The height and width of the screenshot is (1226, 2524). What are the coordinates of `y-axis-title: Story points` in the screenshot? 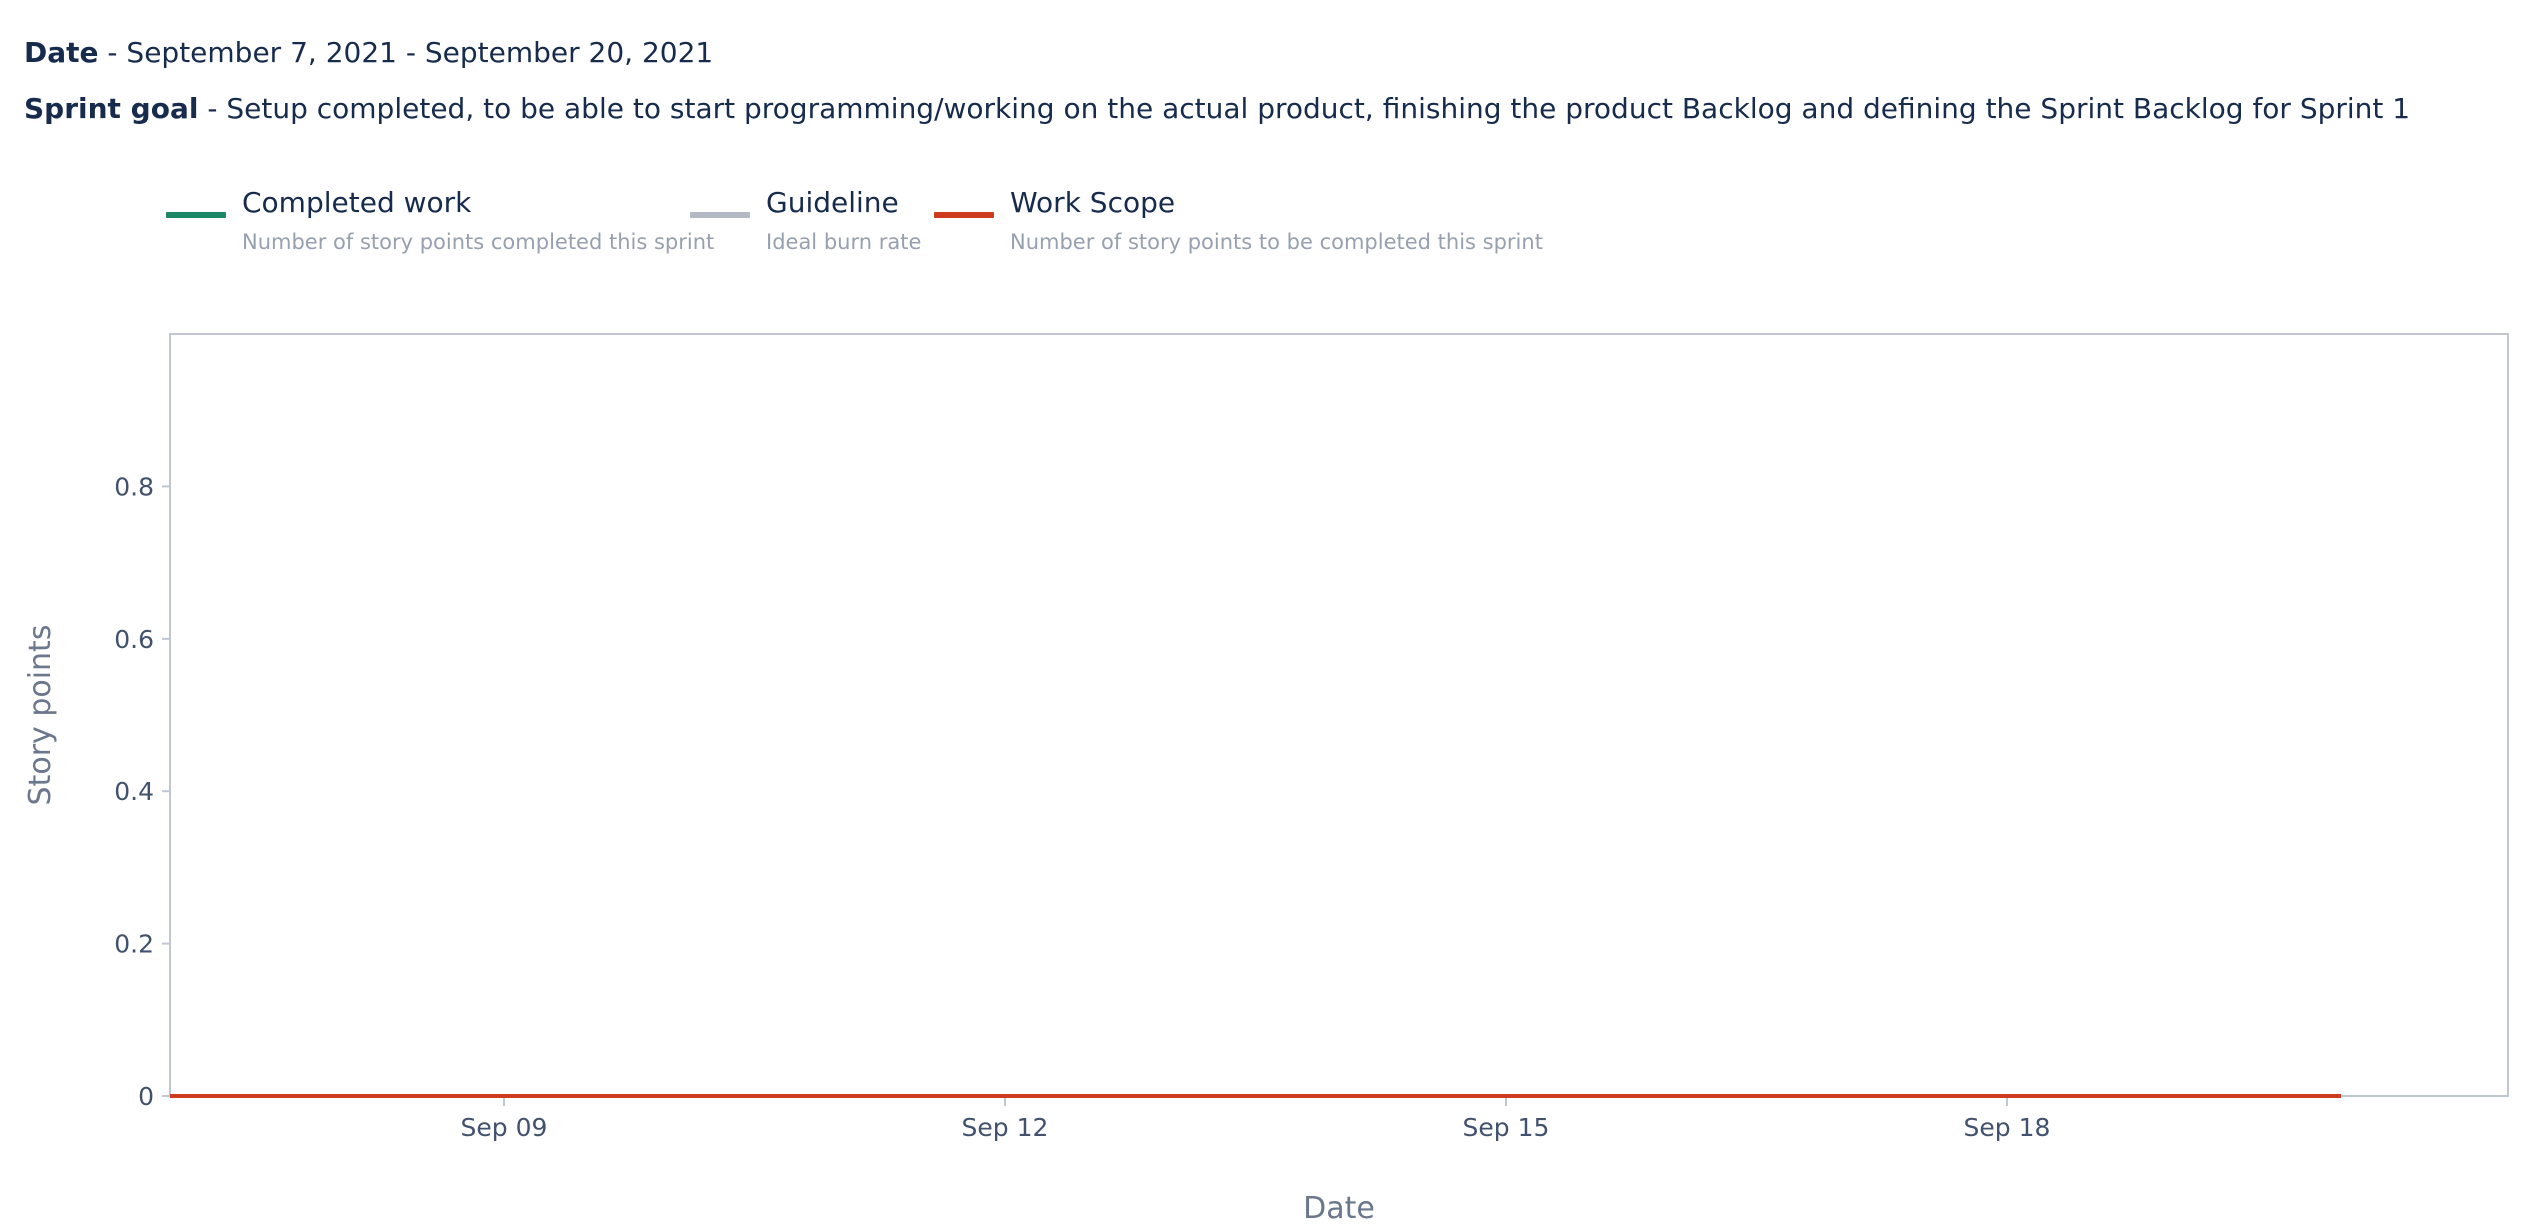 It's located at (40, 715).